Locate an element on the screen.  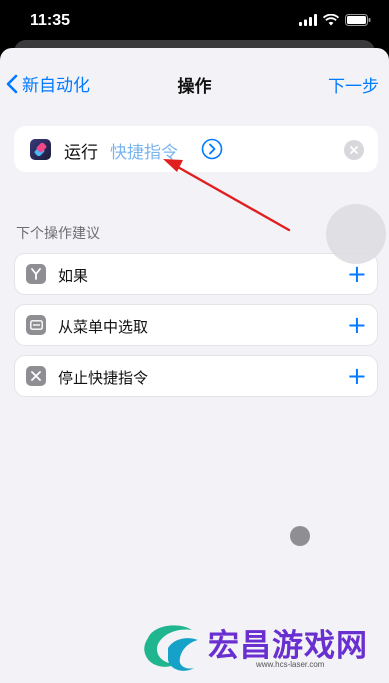
wifi-icon is located at coordinates (331, 20).